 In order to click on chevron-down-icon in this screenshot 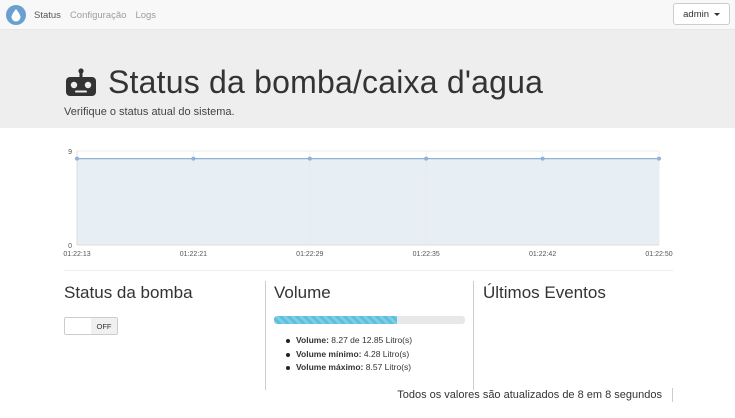, I will do `click(717, 14)`.